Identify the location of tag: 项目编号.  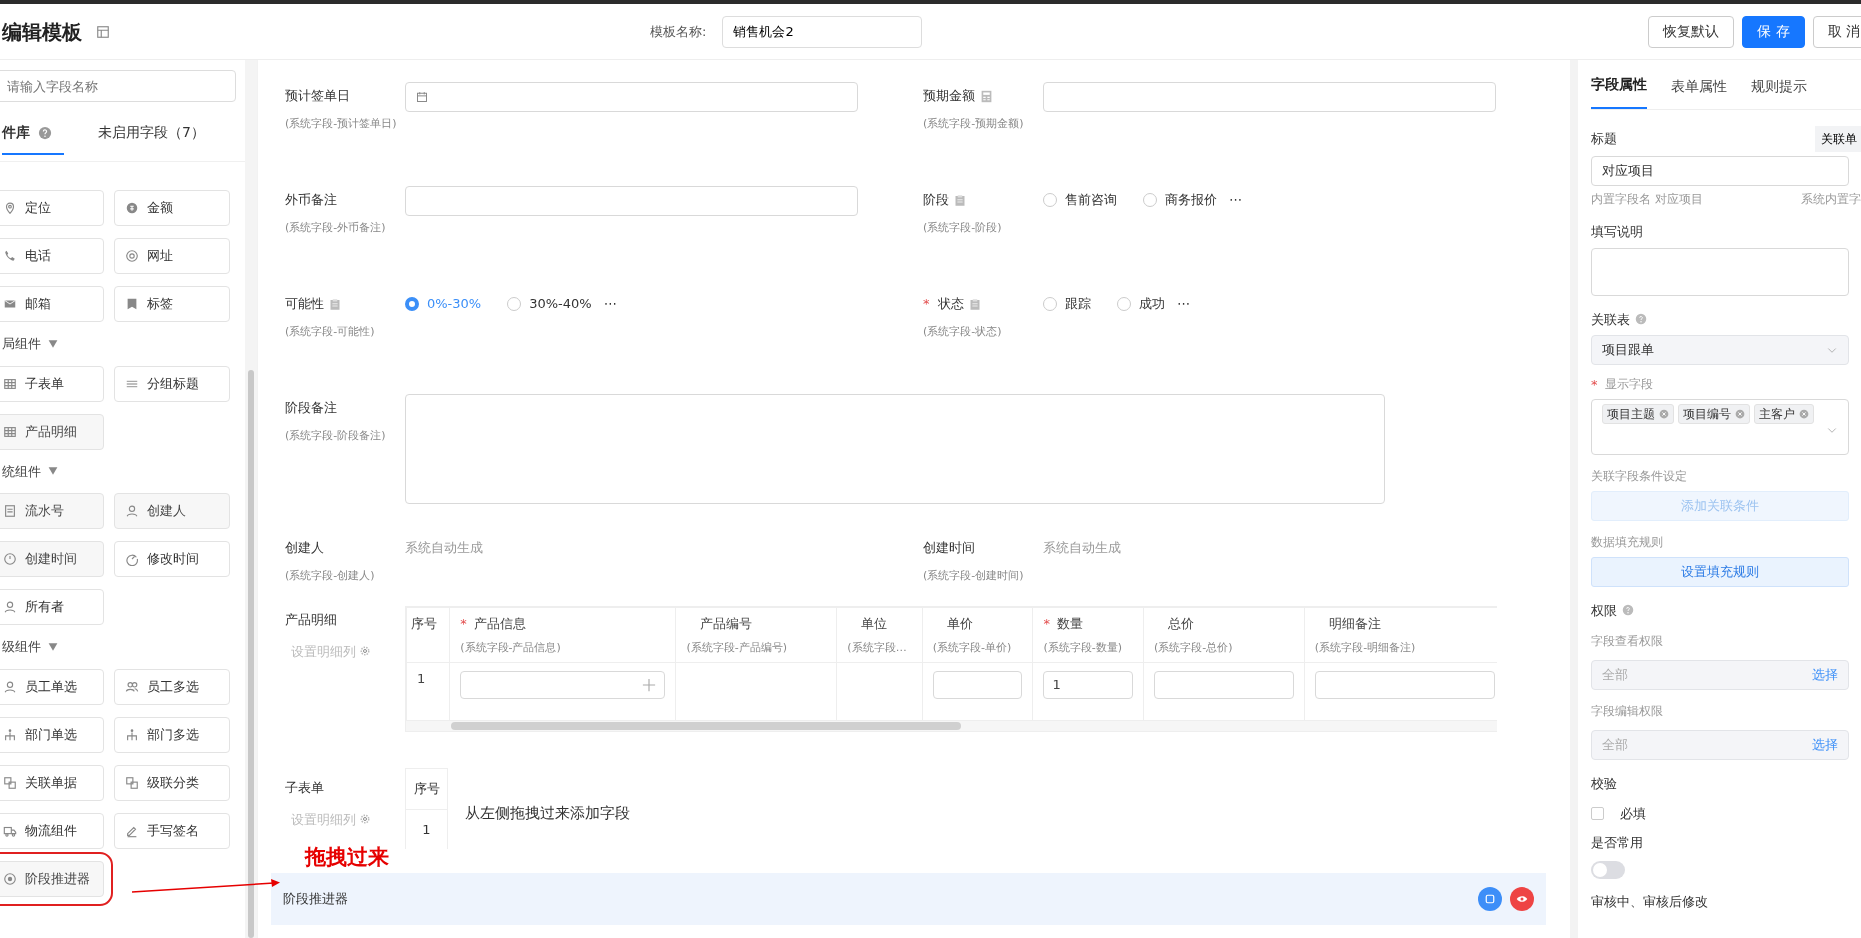
(1714, 413).